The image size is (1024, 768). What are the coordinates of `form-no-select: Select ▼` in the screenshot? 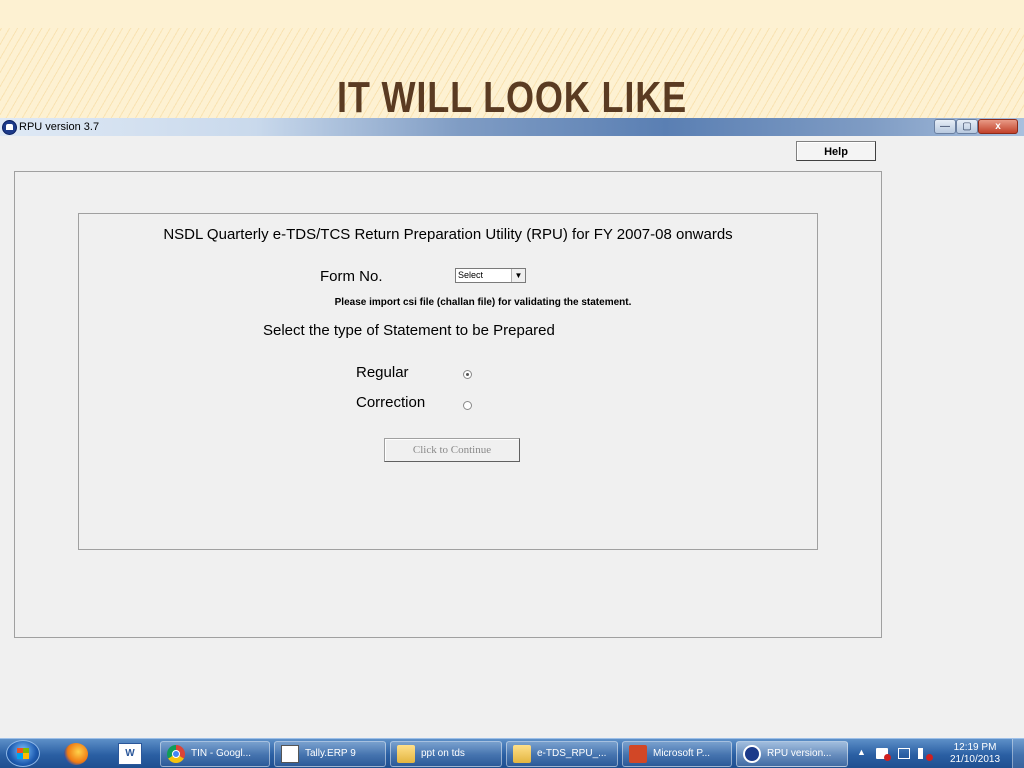 It's located at (490, 275).